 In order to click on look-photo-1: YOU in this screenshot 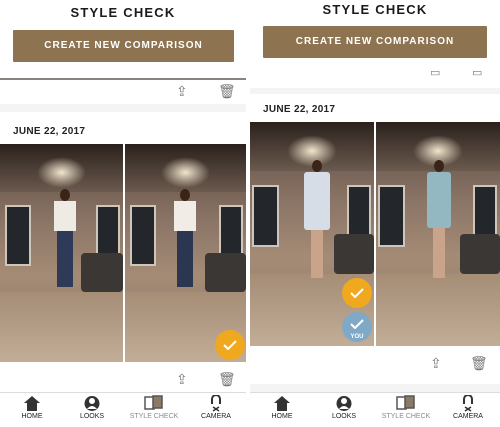, I will do `click(312, 234)`.